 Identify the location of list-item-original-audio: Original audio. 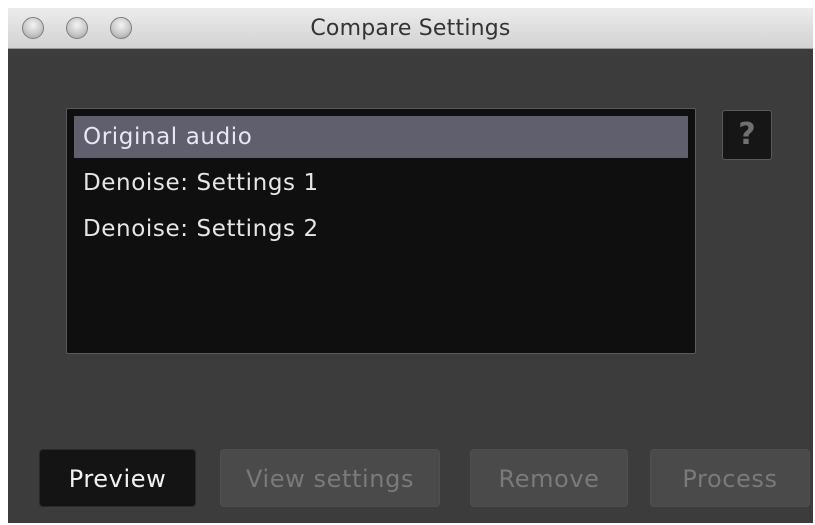
(381, 137).